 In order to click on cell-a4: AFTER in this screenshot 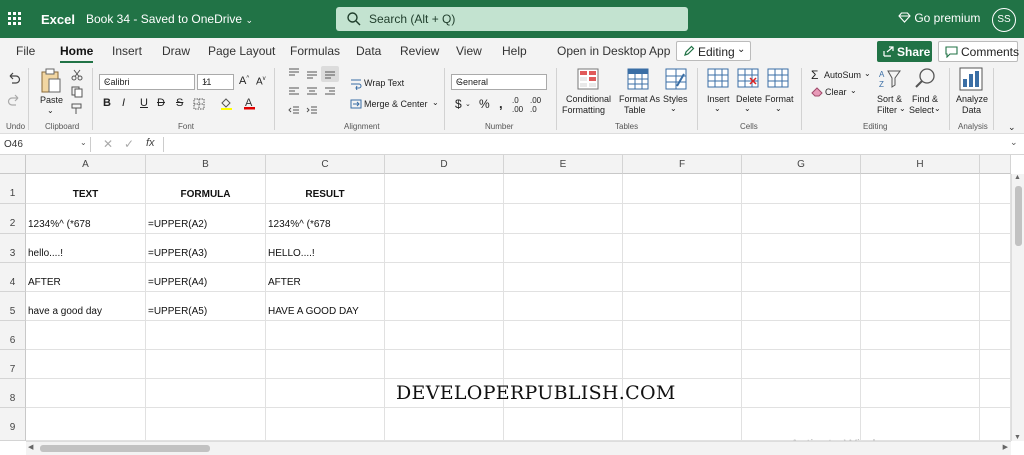, I will do `click(86, 277)`.